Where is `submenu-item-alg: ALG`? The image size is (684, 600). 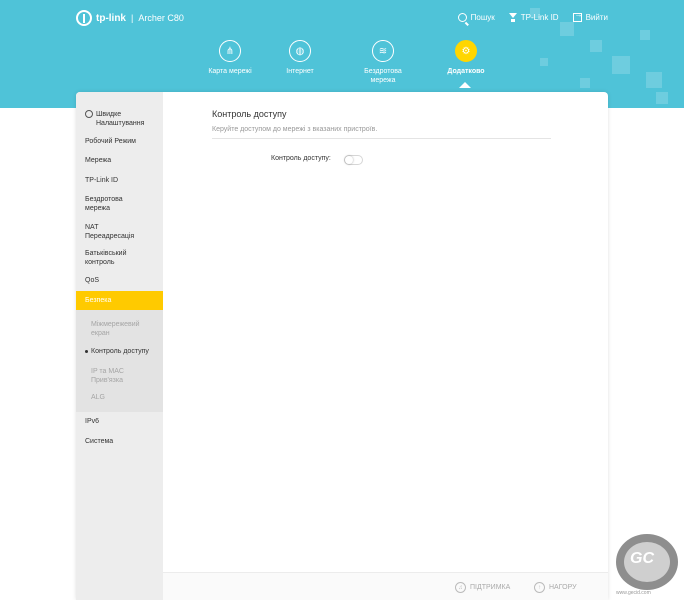 submenu-item-alg: ALG is located at coordinates (98, 397).